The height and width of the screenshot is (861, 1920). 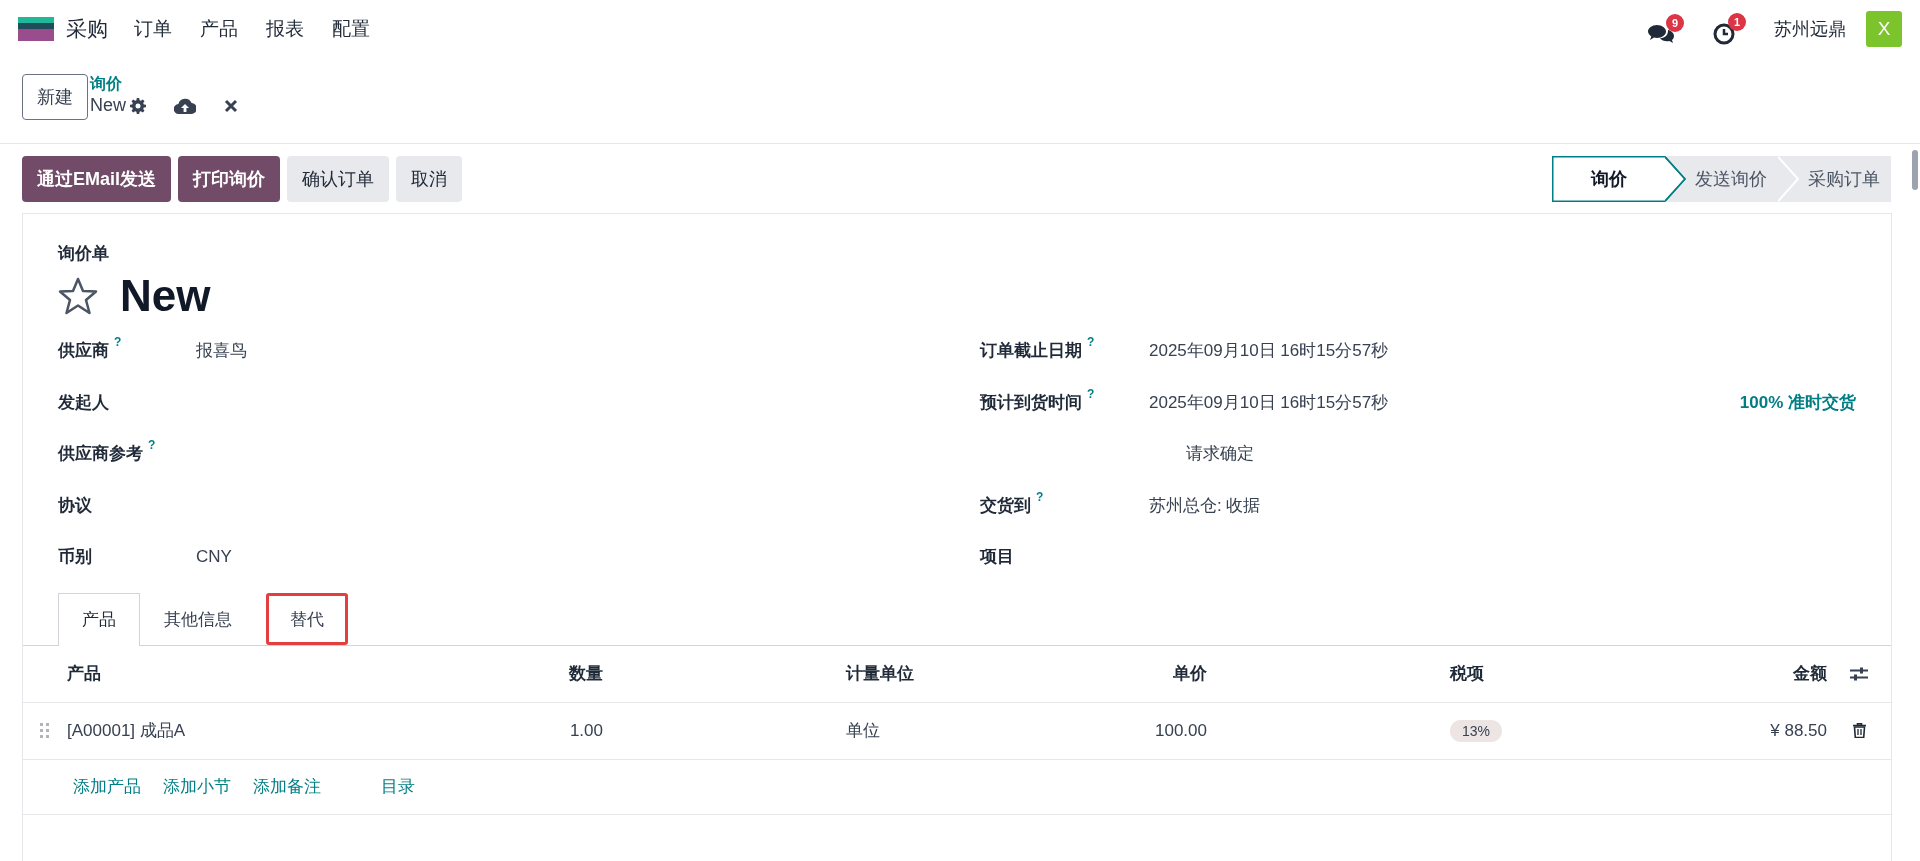 What do you see at coordinates (153, 29) in the screenshot?
I see `menu-item: 订单` at bounding box center [153, 29].